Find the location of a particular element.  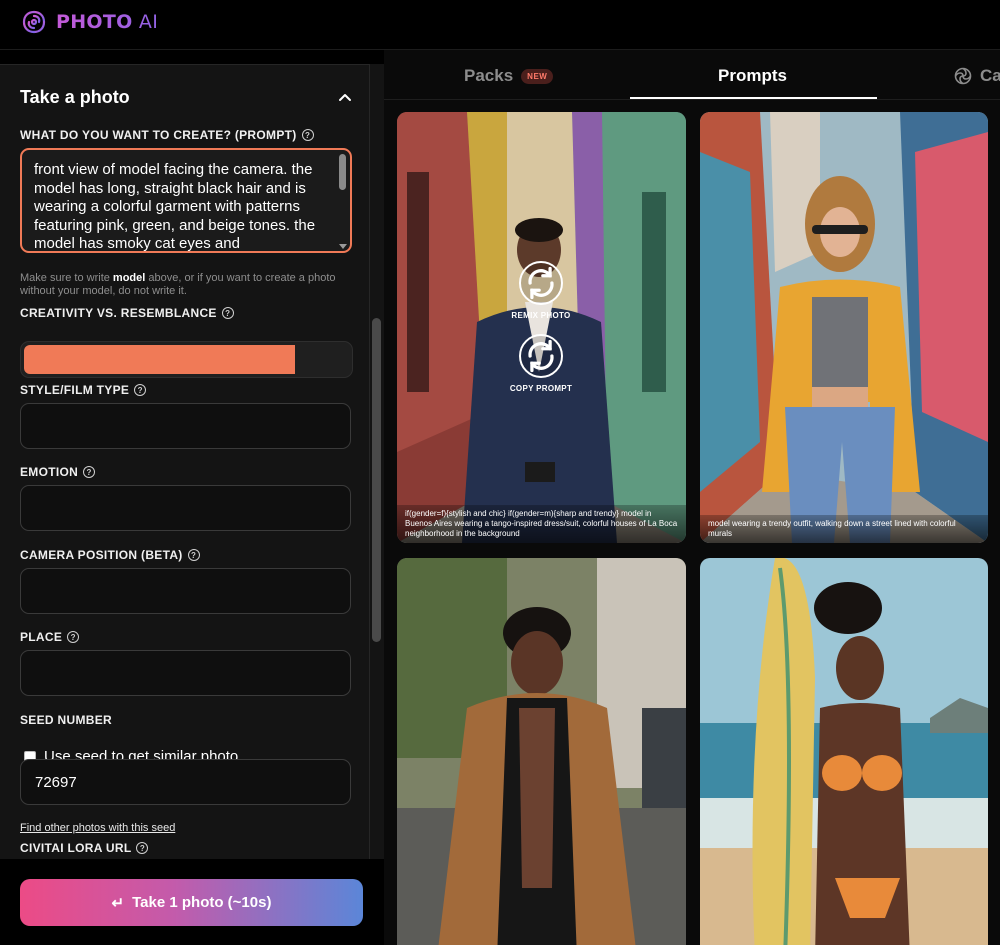

camera-position-input is located at coordinates (185, 591).